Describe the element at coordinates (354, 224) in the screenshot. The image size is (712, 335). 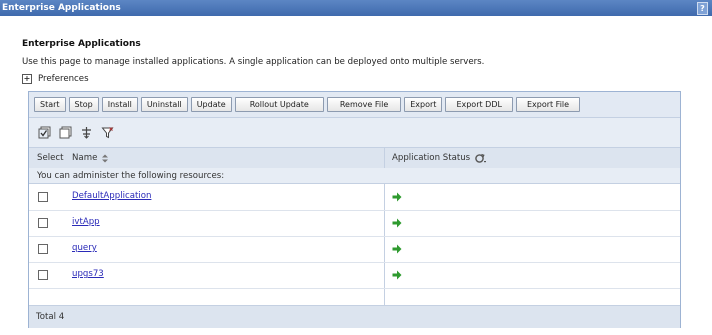
I see `table-row: ivtApp` at that location.